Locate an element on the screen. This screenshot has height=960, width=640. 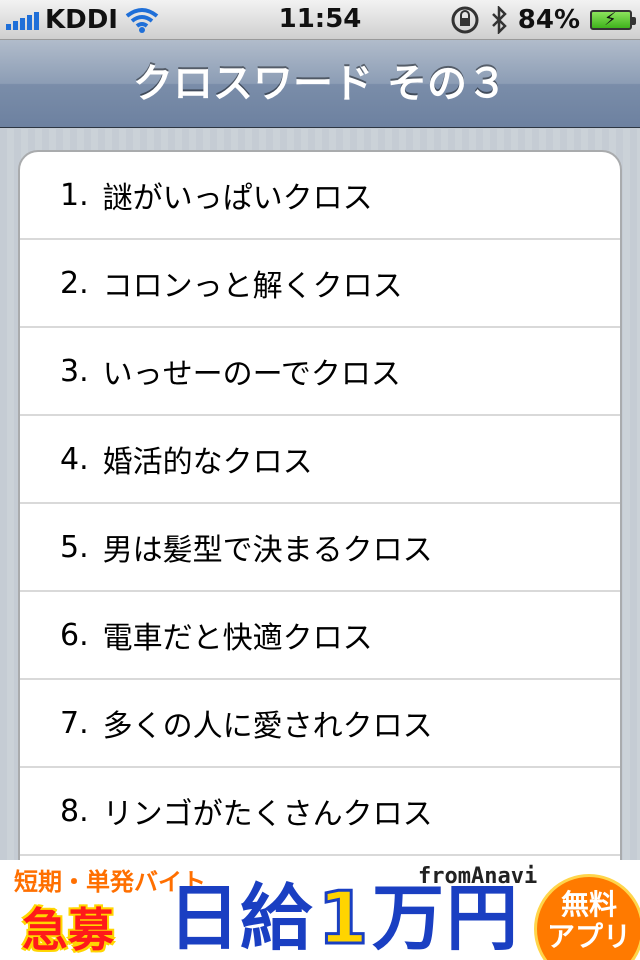
item-label: リンゴがたくさんクロス is located at coordinates (267, 814).